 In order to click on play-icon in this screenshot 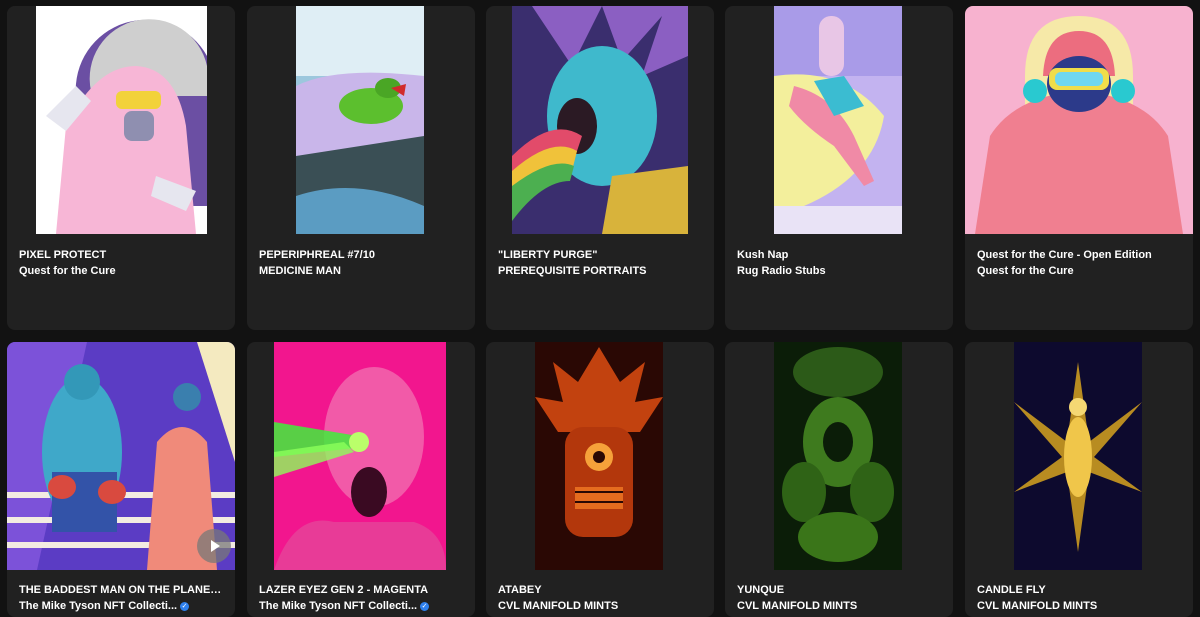, I will do `click(215, 546)`.